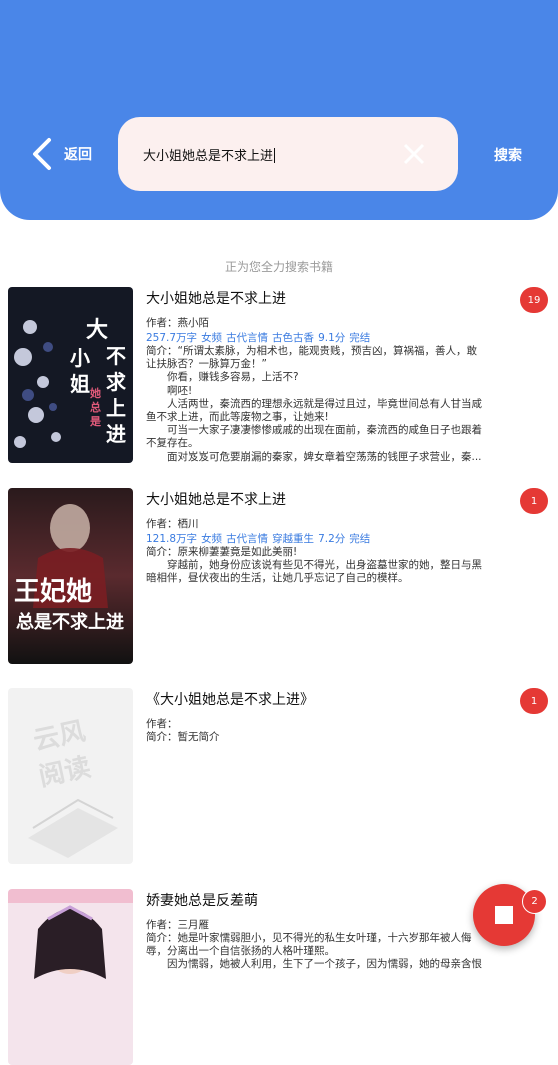 This screenshot has width=558, height=1065. I want to click on word-count: 257.7万字, so click(172, 338).